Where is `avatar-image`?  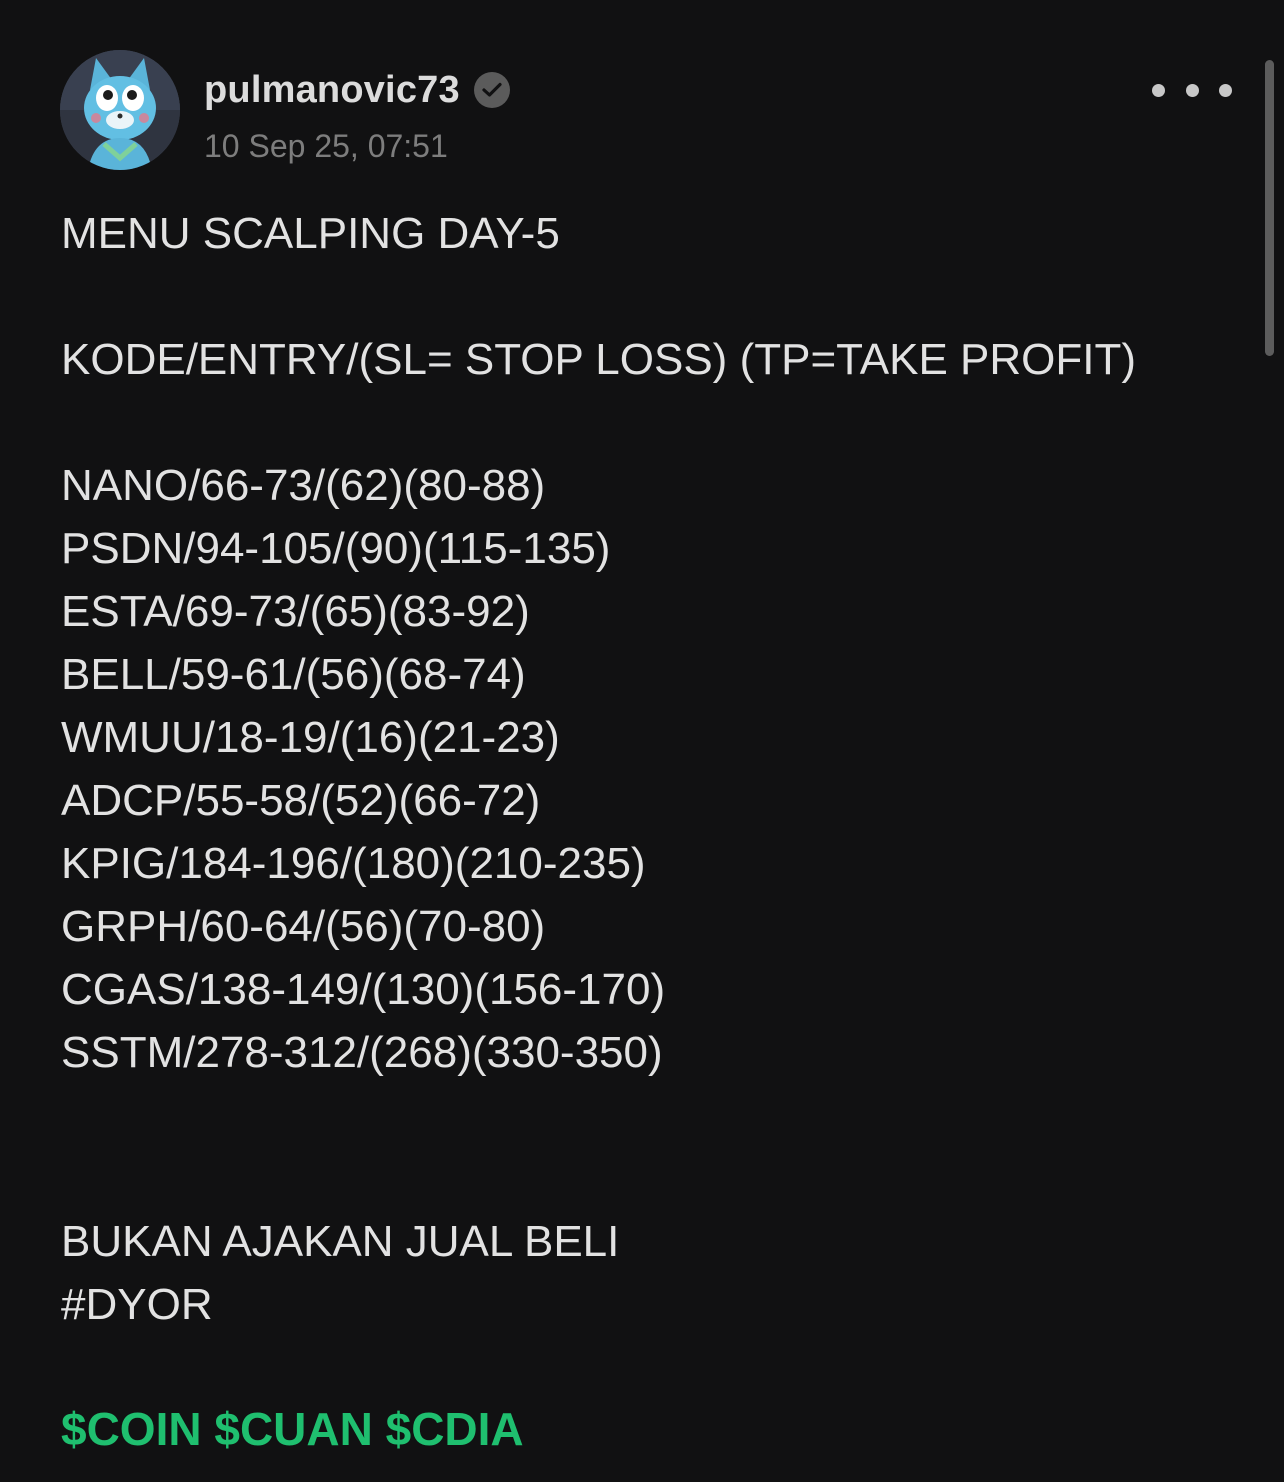
avatar-image is located at coordinates (120, 110).